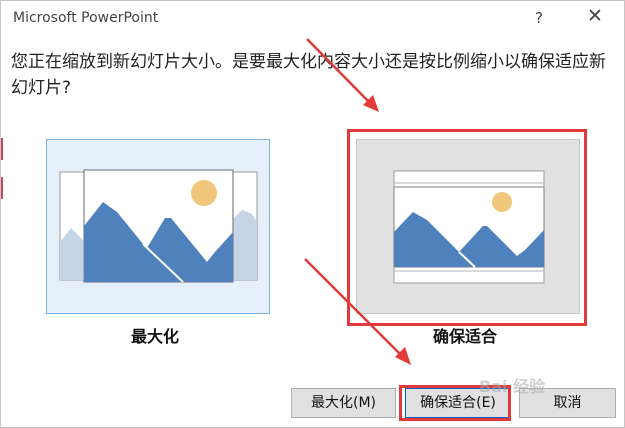  Describe the element at coordinates (313, 19) in the screenshot. I see `title-bar: Microsoft PowerPoint ? ✕` at that location.